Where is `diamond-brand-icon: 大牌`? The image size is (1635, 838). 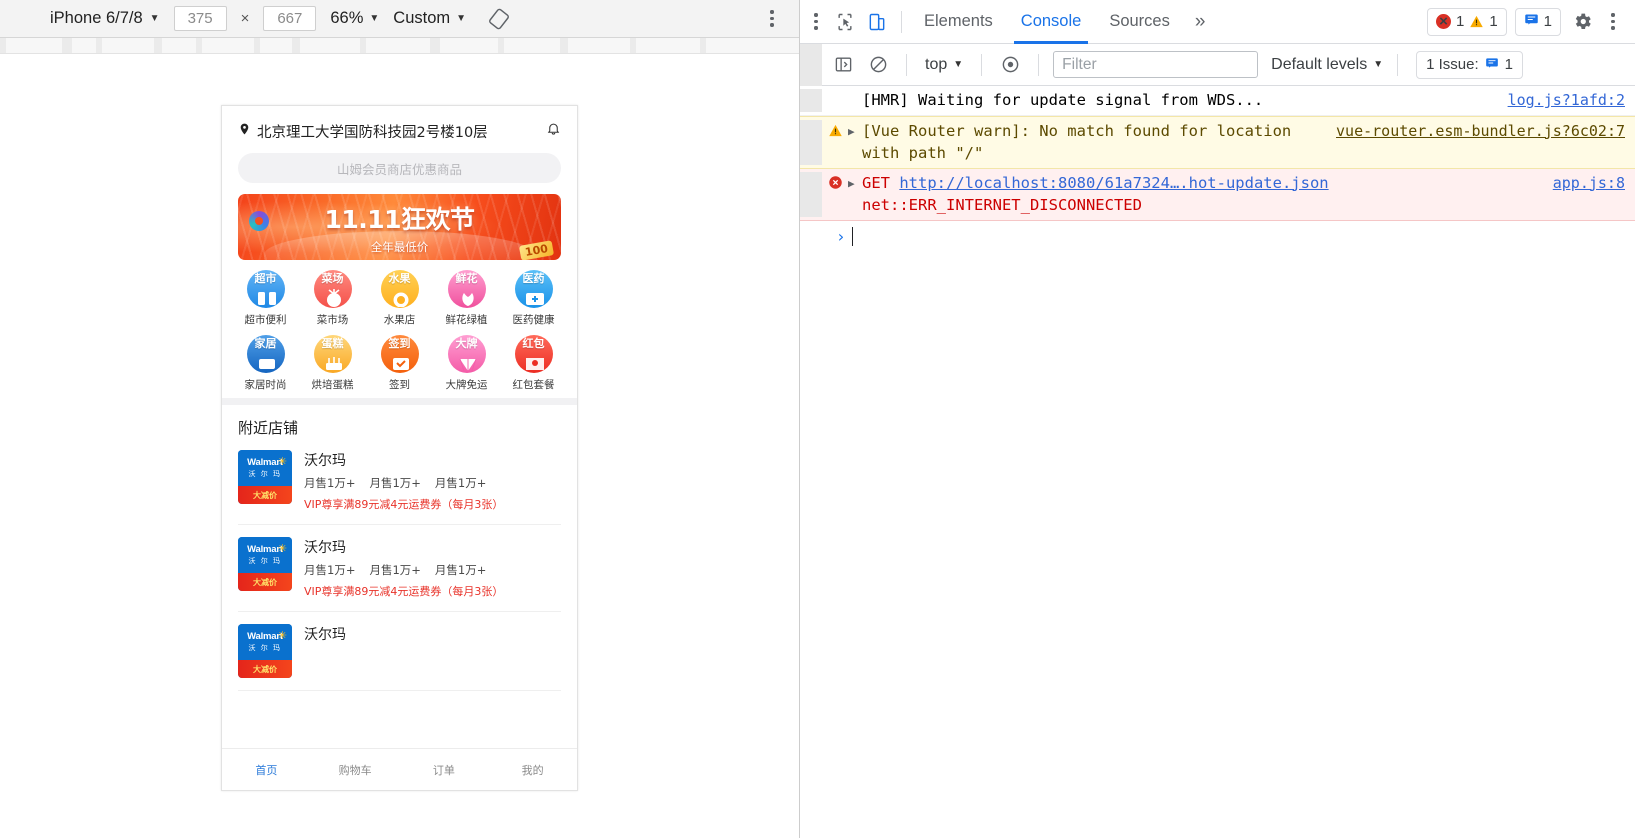
diamond-brand-icon: 大牌 is located at coordinates (466, 354).